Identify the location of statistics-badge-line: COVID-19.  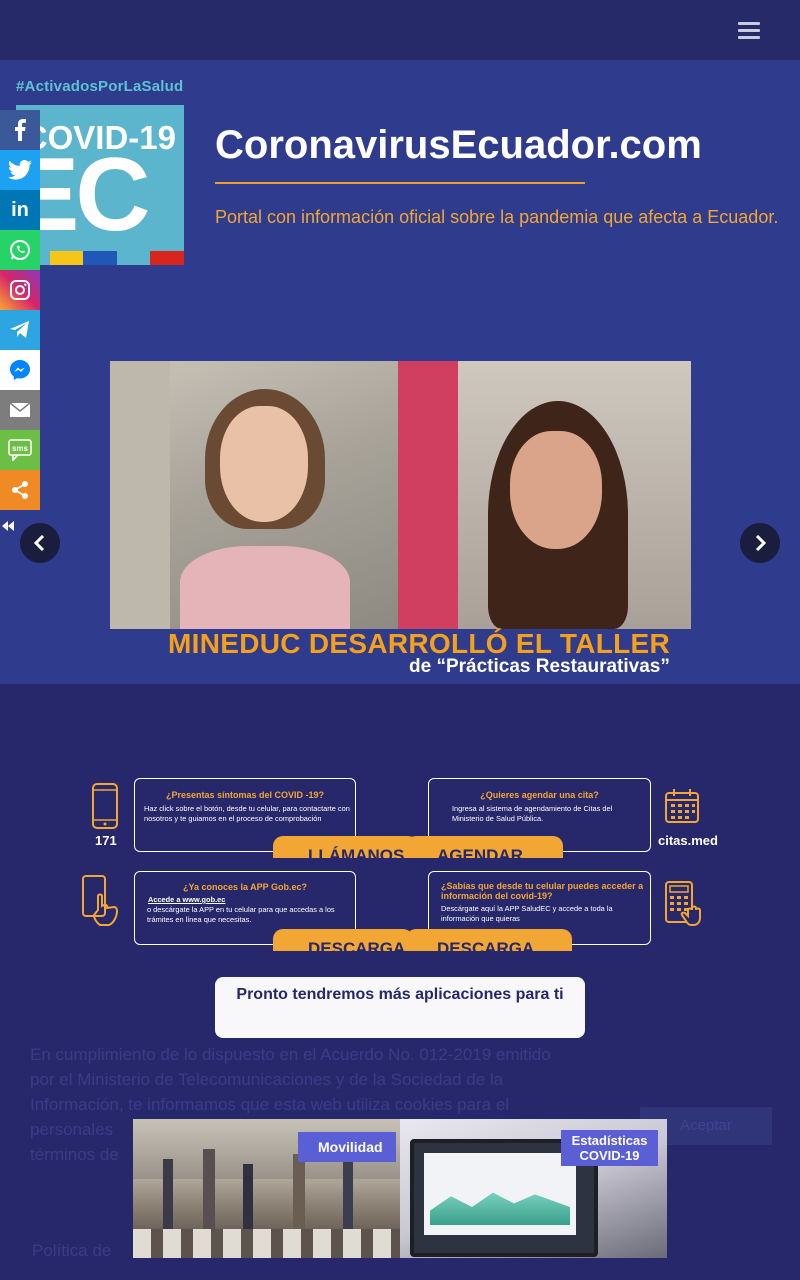
(609, 1155).